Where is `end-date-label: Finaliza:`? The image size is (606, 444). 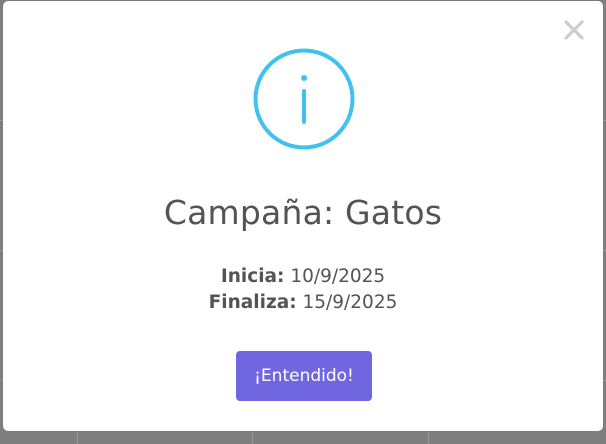 end-date-label: Finaliza: is located at coordinates (252, 302).